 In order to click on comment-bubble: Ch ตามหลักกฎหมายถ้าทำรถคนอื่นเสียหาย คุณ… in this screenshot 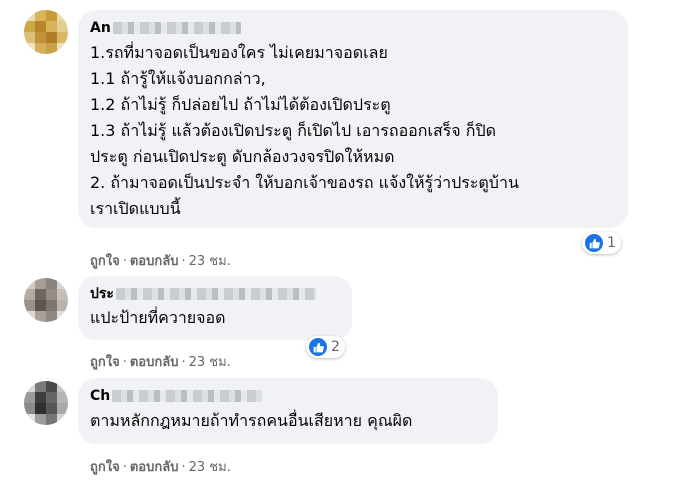, I will do `click(288, 411)`.